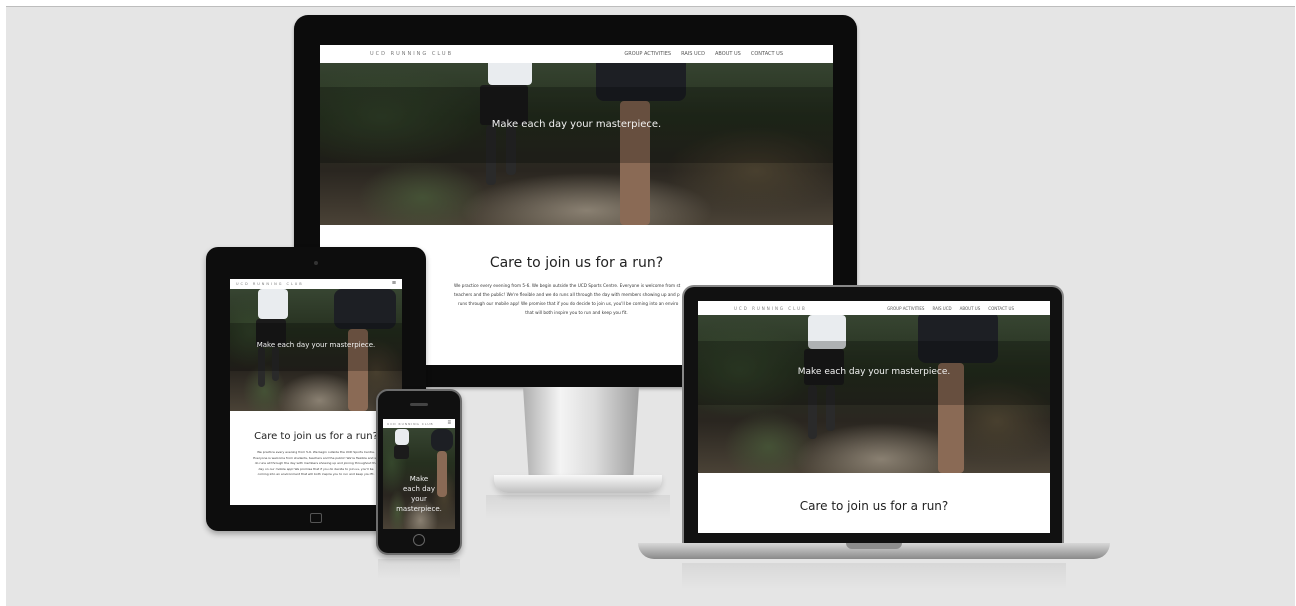 The height and width of the screenshot is (606, 1296). What do you see at coordinates (316, 263) in the screenshot?
I see `tablet-camera` at bounding box center [316, 263].